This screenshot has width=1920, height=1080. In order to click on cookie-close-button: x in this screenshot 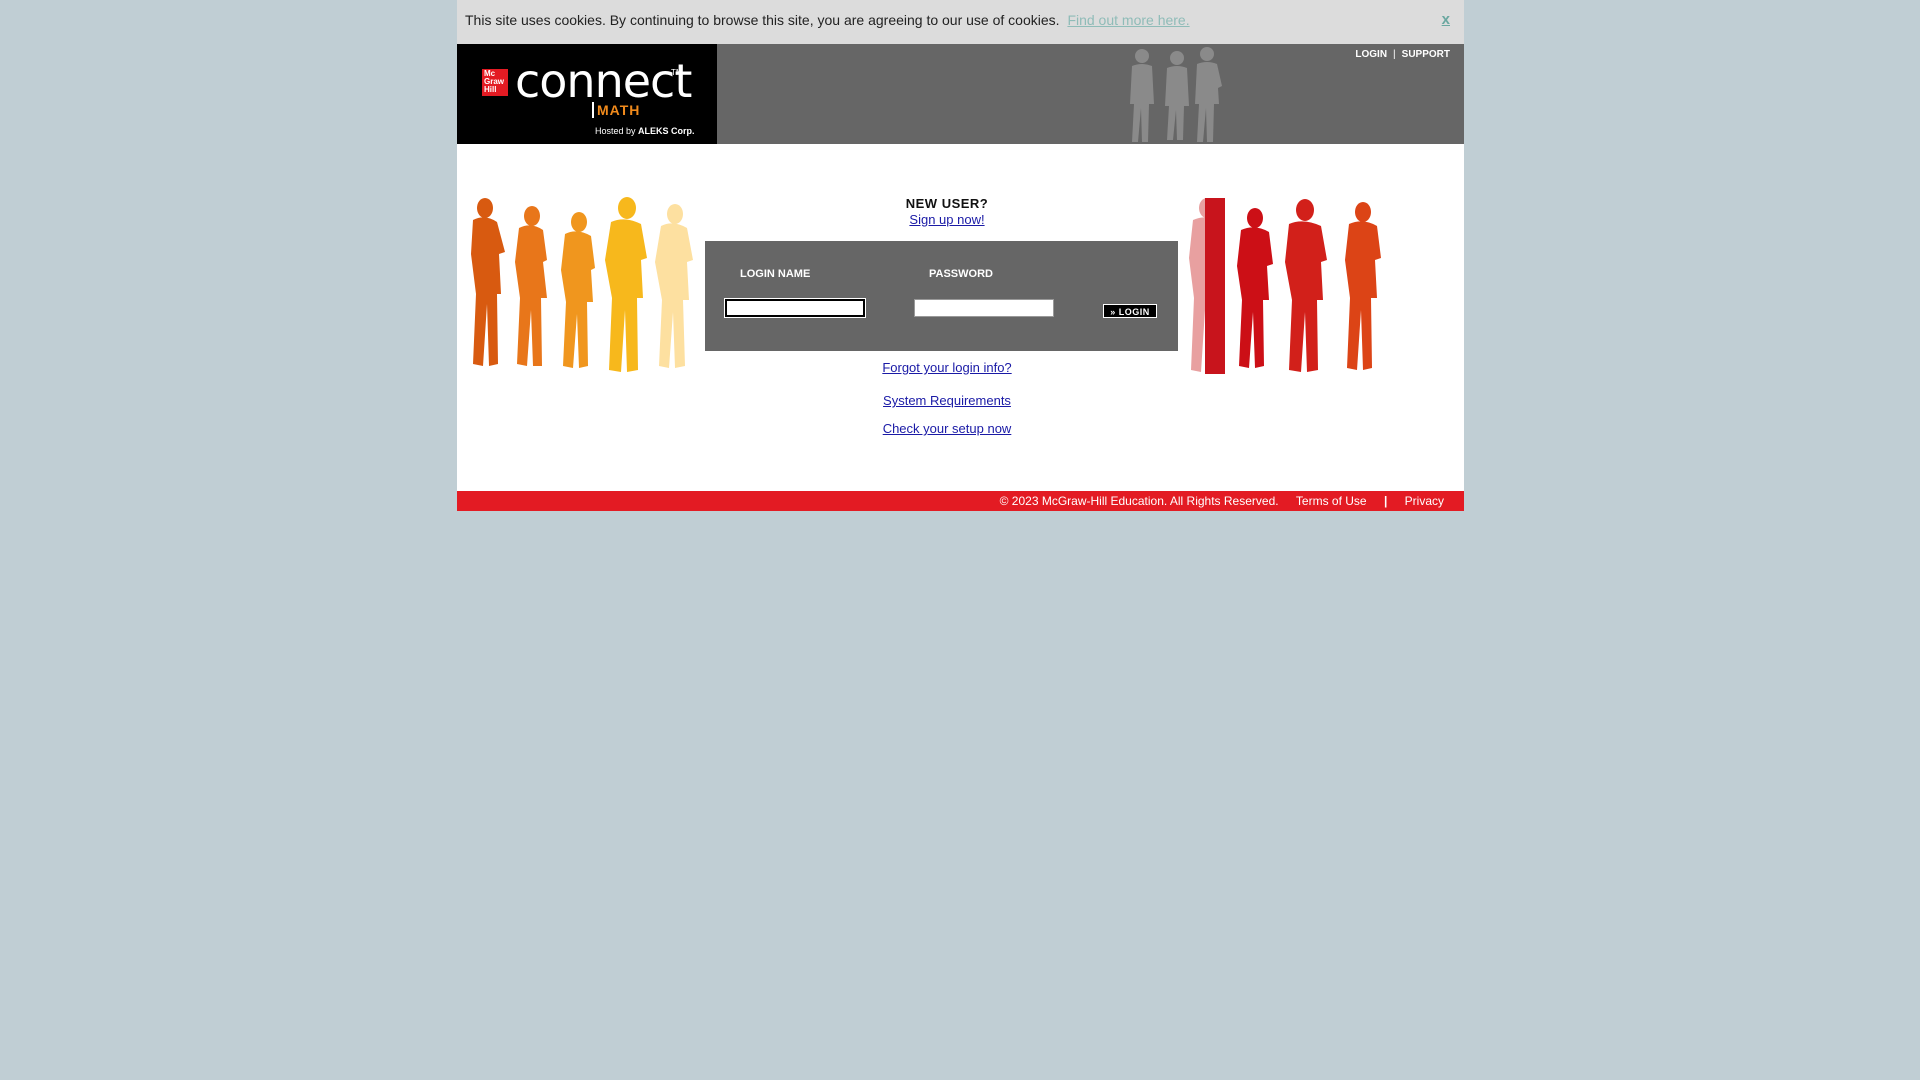, I will do `click(1446, 19)`.